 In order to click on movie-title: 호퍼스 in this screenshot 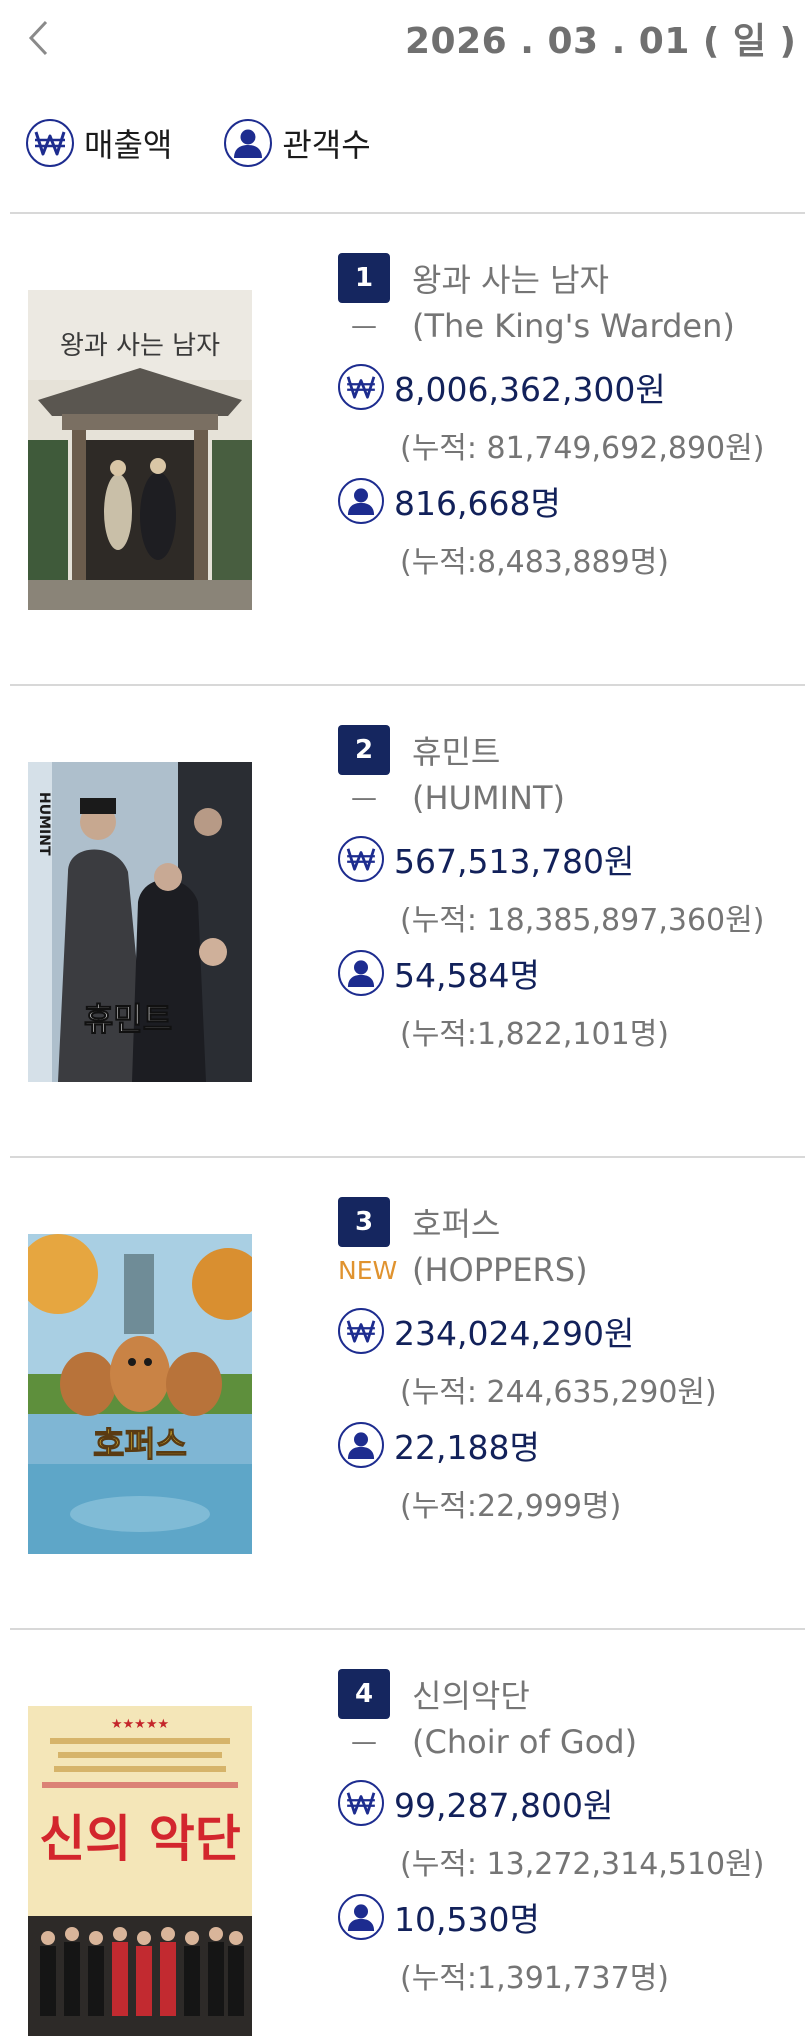, I will do `click(456, 1224)`.